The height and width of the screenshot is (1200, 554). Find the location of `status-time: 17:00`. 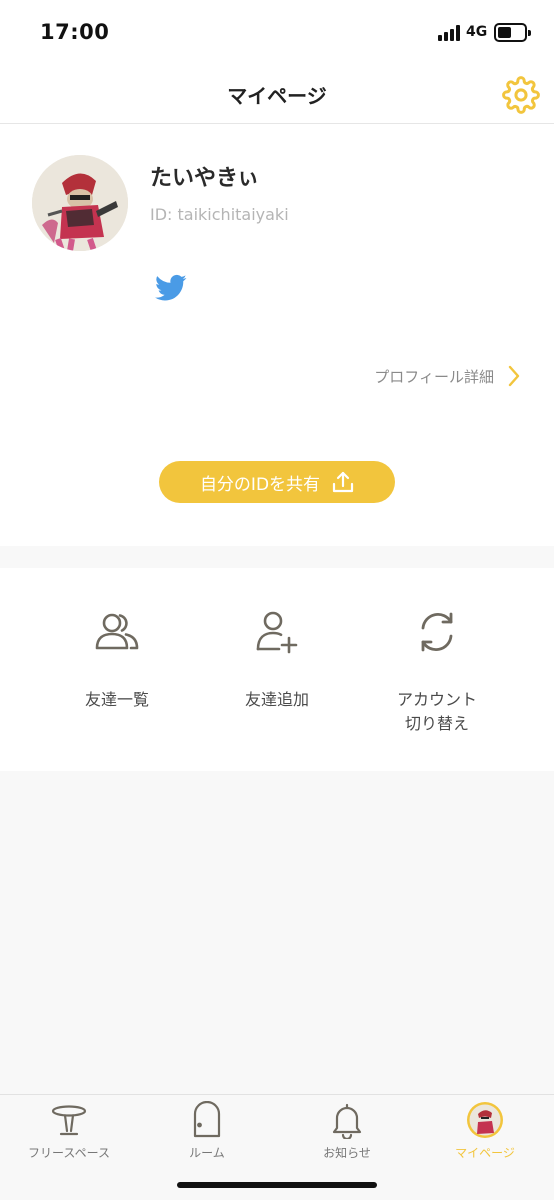

status-time: 17:00 is located at coordinates (75, 32).